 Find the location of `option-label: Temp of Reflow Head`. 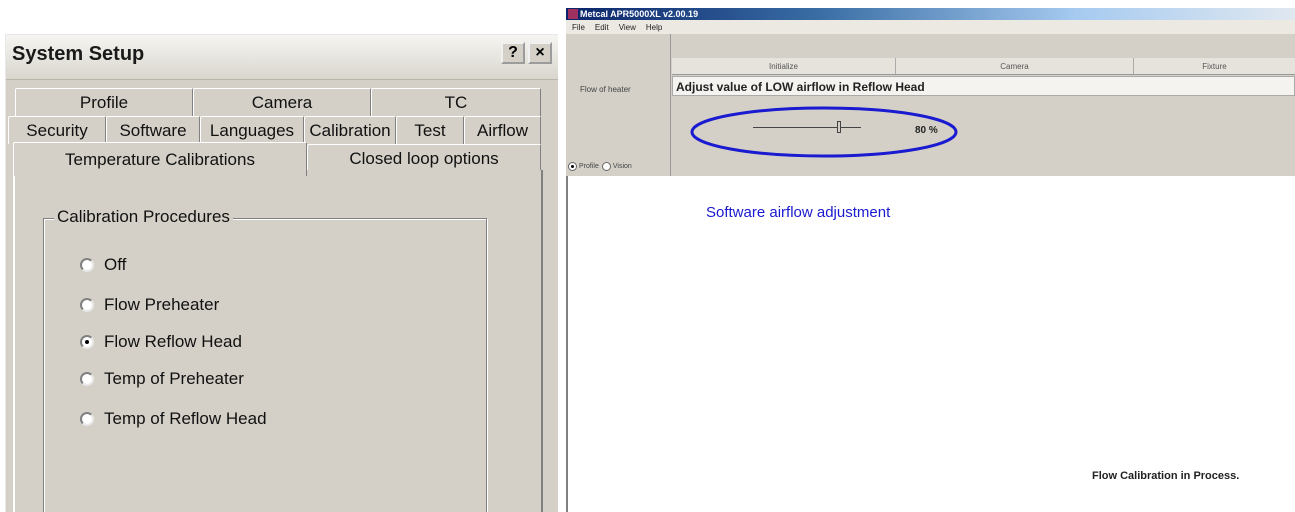

option-label: Temp of Reflow Head is located at coordinates (185, 418).